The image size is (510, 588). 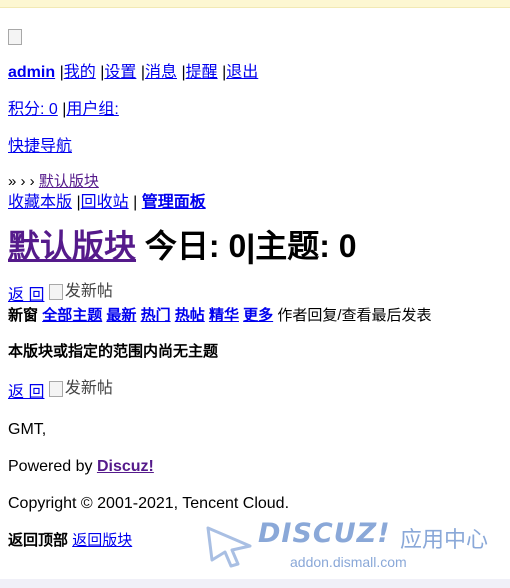 I want to click on copyright-text: Copyright © 2001-2021, Tencent Cloud., so click(x=149, y=503).